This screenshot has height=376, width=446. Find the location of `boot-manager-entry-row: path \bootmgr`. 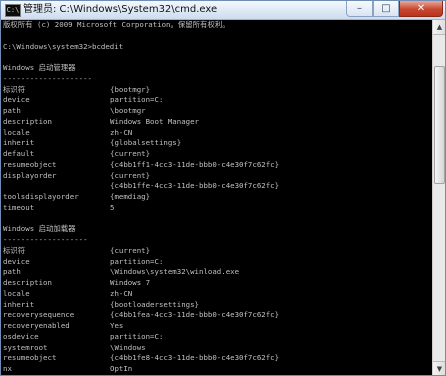

boot-manager-entry-row: path \bootmgr is located at coordinates (215, 111).